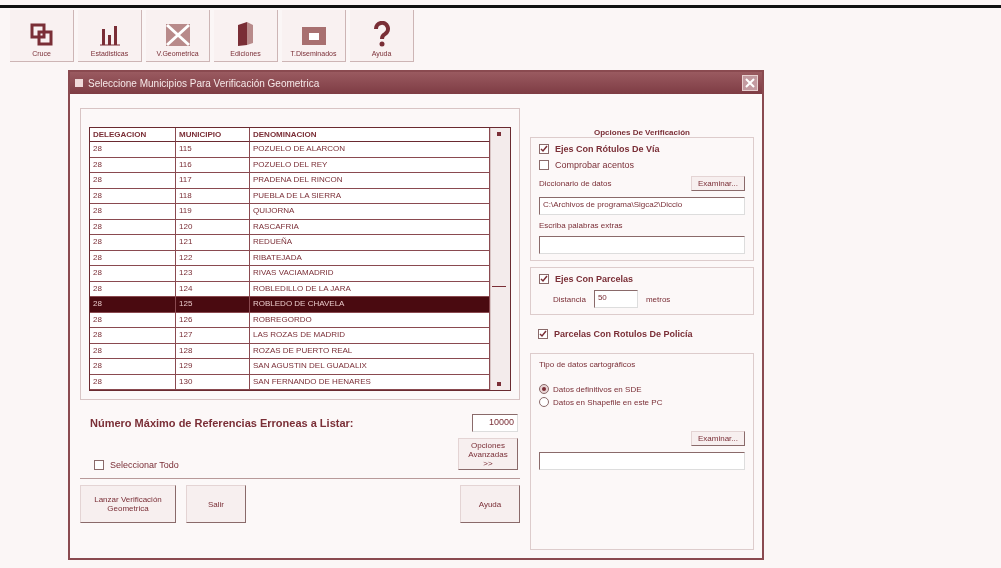 Image resolution: width=1001 pixels, height=568 pixels. I want to click on help-icon, so click(381, 34).